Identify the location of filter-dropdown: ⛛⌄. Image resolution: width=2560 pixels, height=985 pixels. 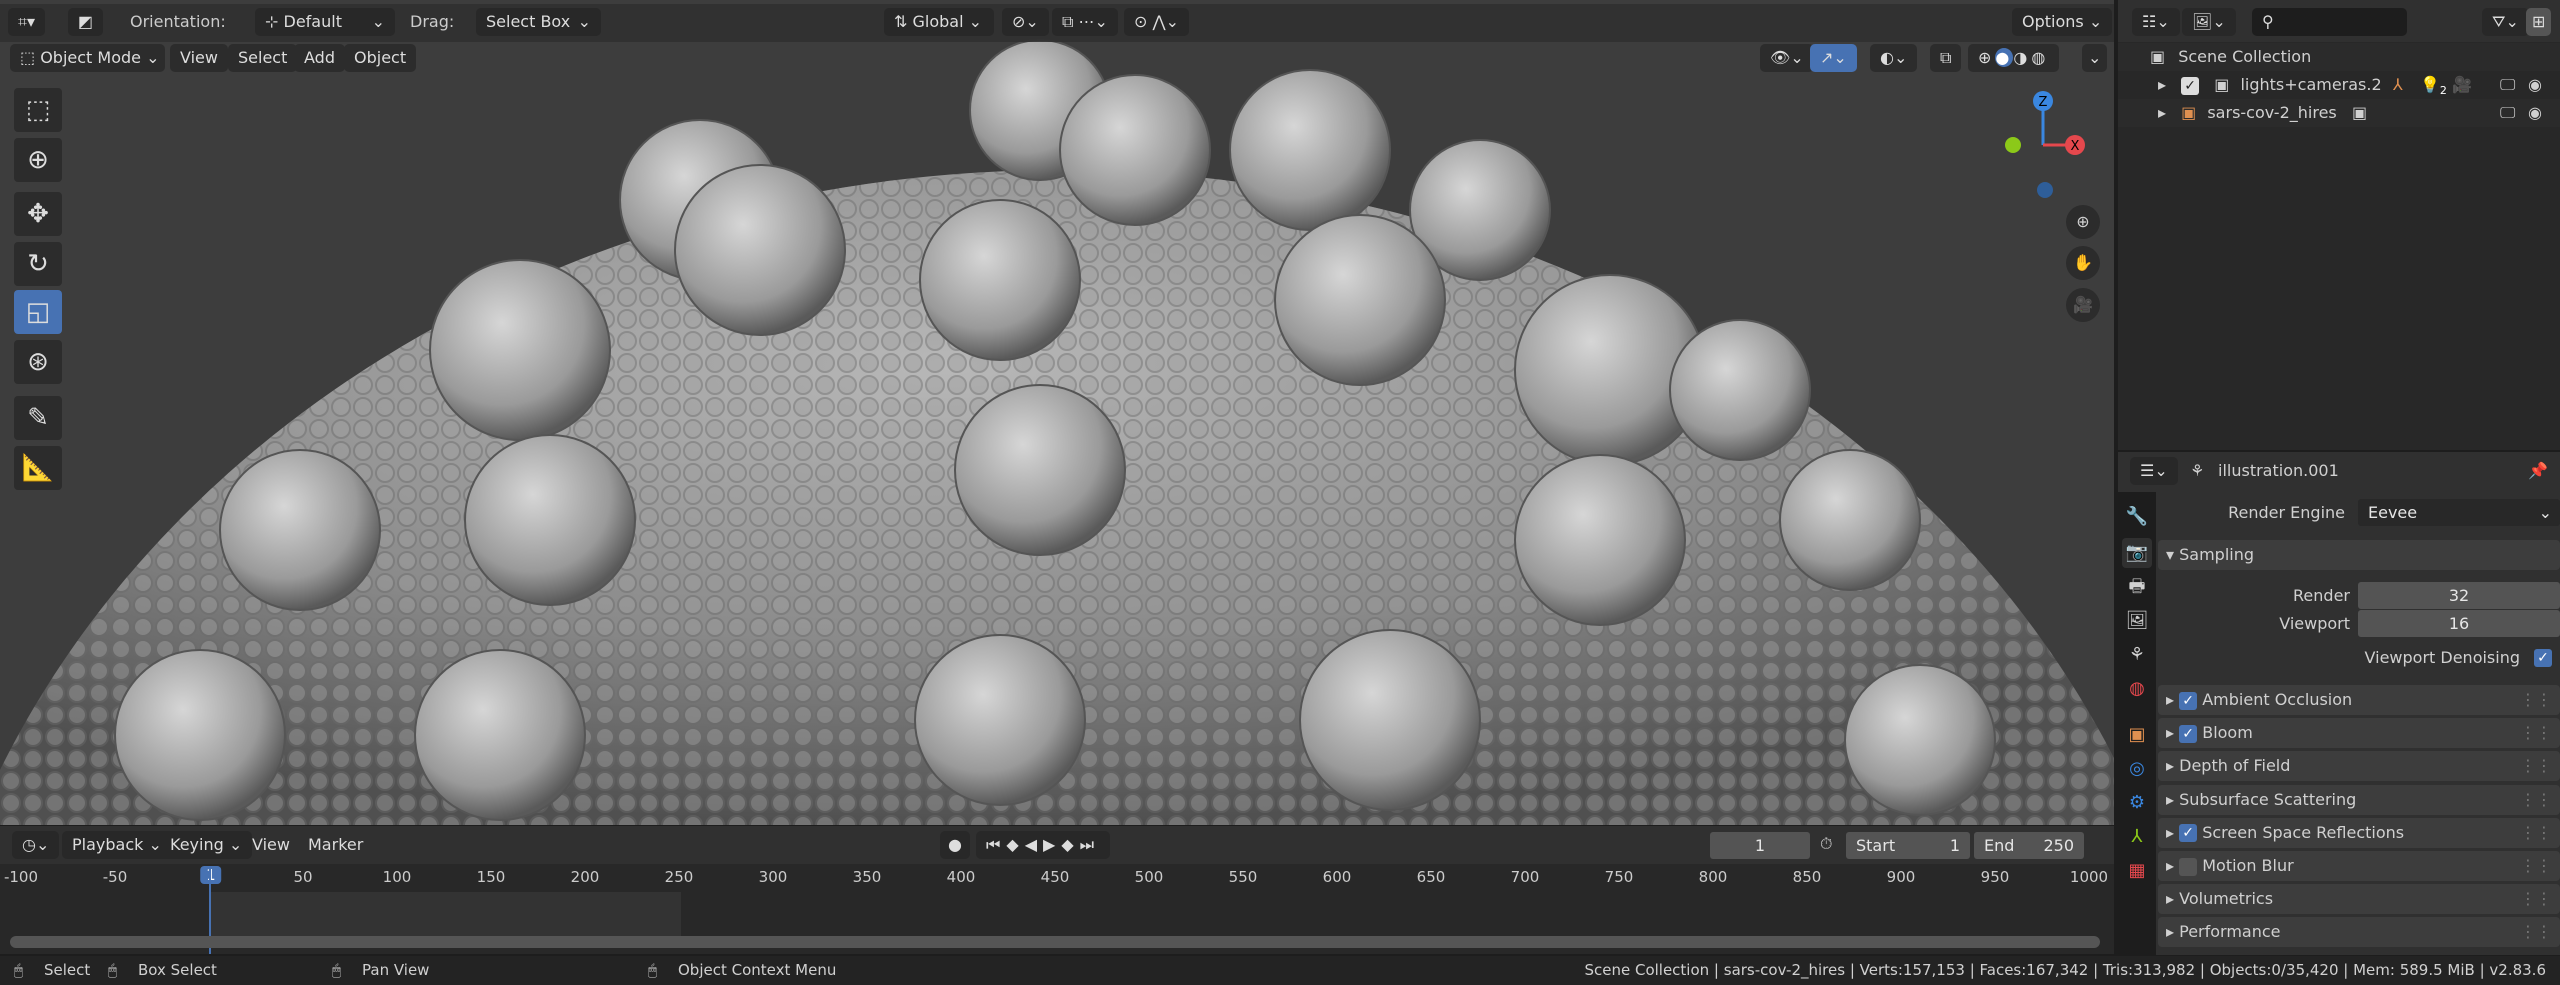
(2505, 22).